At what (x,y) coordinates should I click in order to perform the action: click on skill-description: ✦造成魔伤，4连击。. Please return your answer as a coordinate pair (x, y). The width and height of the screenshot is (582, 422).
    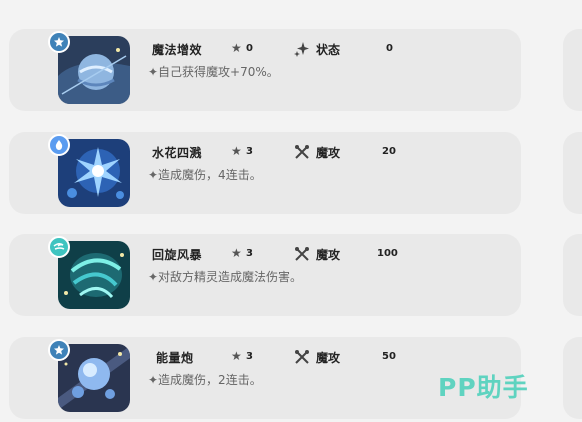
    Looking at the image, I should click on (205, 175).